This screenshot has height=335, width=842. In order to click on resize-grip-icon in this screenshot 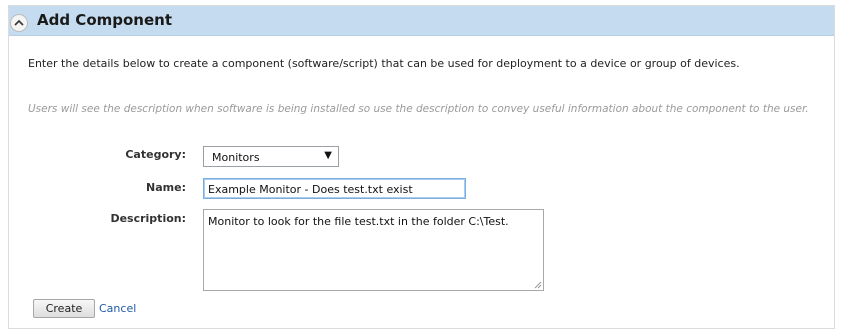, I will do `click(538, 285)`.